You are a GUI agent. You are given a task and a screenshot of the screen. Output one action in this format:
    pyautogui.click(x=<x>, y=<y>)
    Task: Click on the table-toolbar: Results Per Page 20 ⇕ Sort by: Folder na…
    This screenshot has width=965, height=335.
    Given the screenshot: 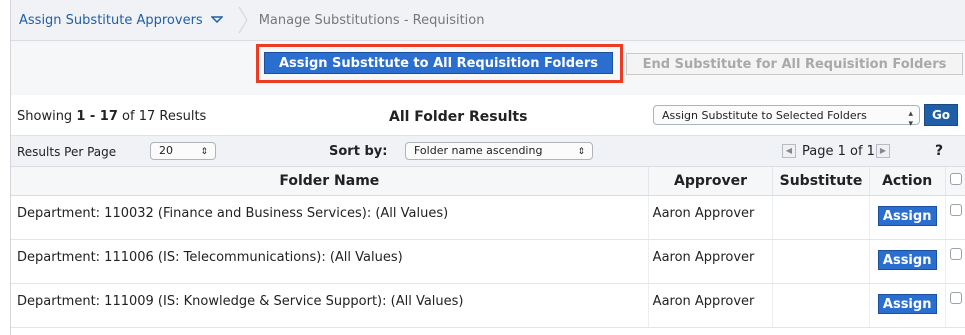 What is the action you would take?
    pyautogui.click(x=488, y=151)
    